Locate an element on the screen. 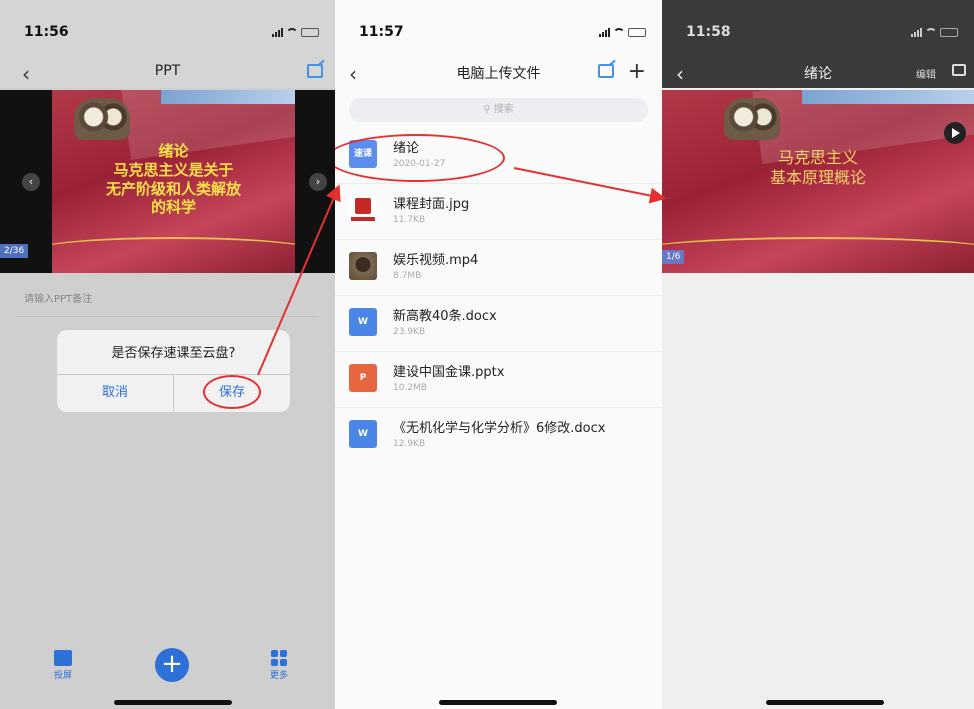 The width and height of the screenshot is (974, 709). slide-line: 马克思主义是关于 is located at coordinates (173, 169).